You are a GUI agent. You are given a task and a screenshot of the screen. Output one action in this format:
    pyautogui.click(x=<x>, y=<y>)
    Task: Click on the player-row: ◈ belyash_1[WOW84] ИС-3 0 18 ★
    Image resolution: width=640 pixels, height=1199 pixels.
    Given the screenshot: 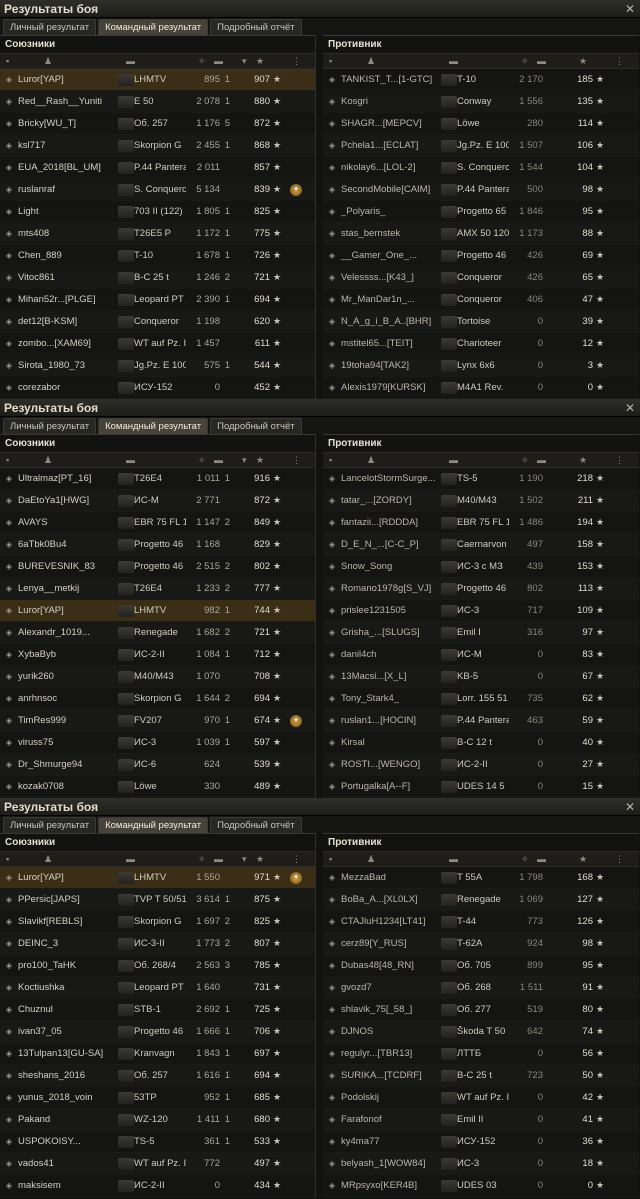 What is the action you would take?
    pyautogui.click(x=481, y=1164)
    